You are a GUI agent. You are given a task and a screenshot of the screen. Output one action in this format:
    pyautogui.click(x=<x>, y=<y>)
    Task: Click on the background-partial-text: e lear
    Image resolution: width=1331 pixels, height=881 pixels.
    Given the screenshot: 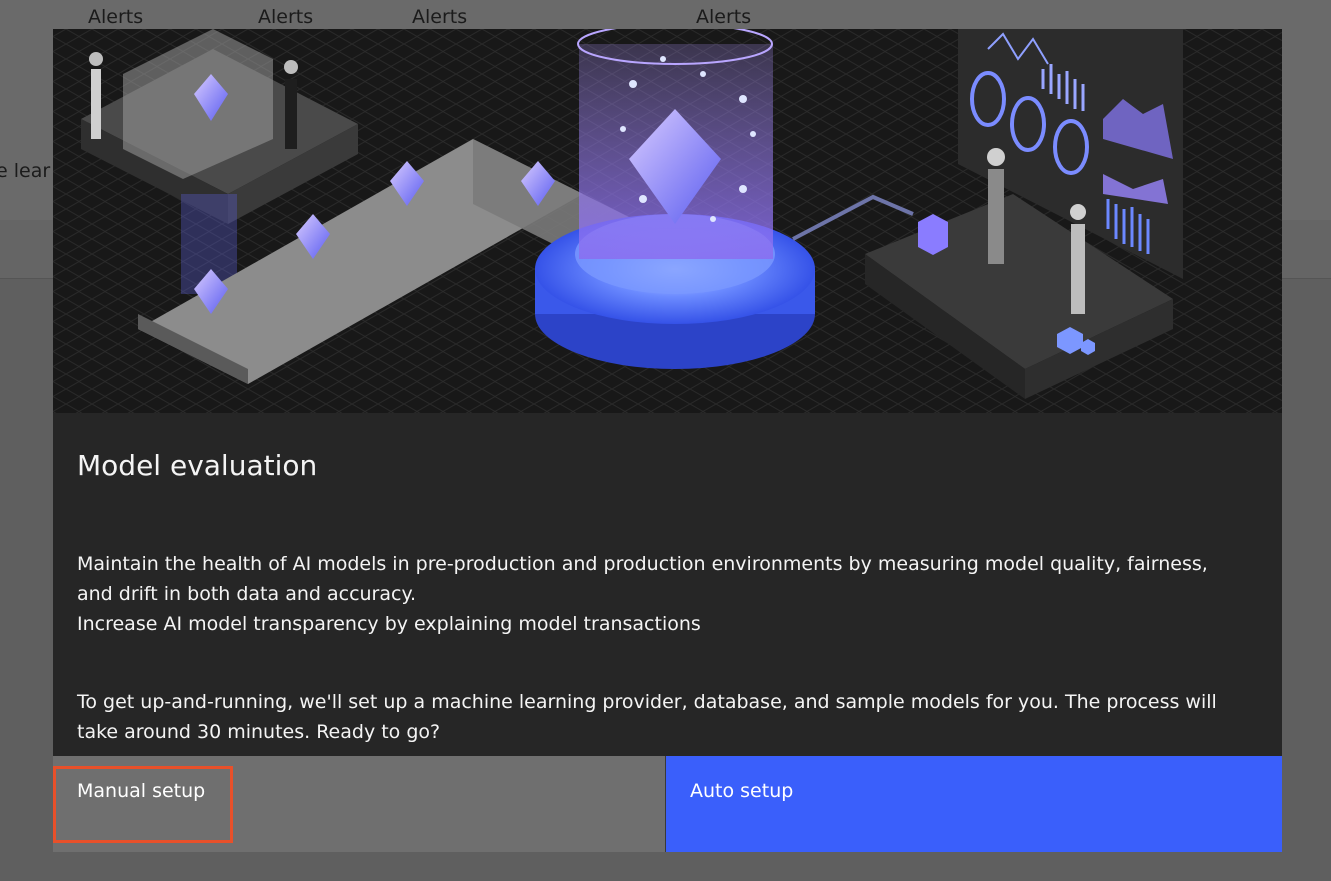 What is the action you would take?
    pyautogui.click(x=25, y=171)
    